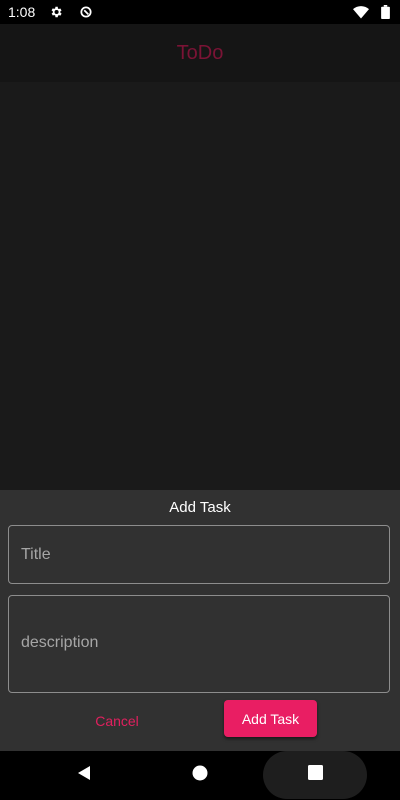  What do you see at coordinates (270, 718) in the screenshot?
I see `add-task-button: Add Task` at bounding box center [270, 718].